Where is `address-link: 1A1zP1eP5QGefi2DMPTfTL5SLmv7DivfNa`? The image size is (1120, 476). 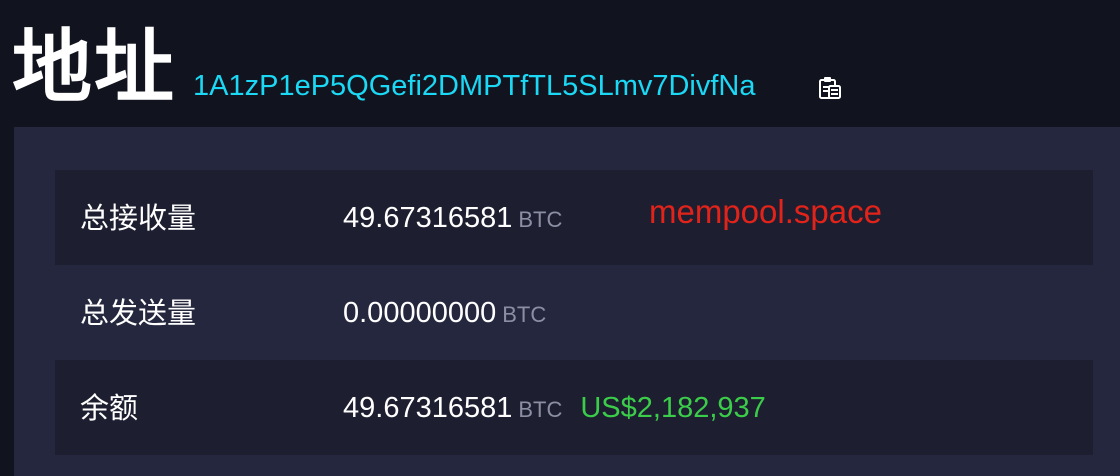 address-link: 1A1zP1eP5QGefi2DMPTfTL5SLmv7DivfNa is located at coordinates (474, 86).